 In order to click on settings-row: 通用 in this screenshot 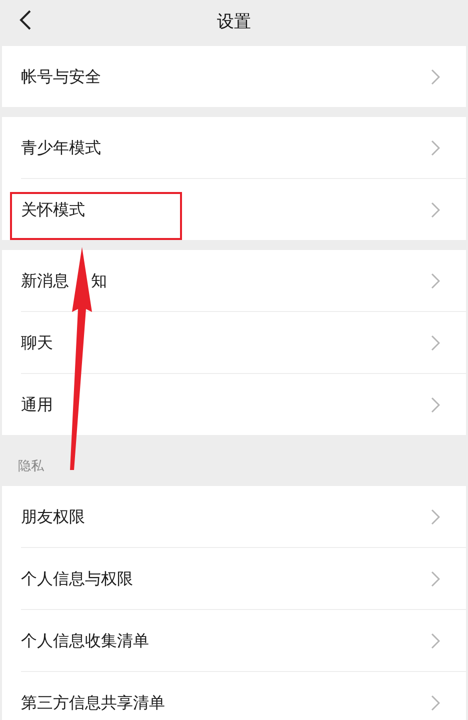, I will do `click(234, 404)`.